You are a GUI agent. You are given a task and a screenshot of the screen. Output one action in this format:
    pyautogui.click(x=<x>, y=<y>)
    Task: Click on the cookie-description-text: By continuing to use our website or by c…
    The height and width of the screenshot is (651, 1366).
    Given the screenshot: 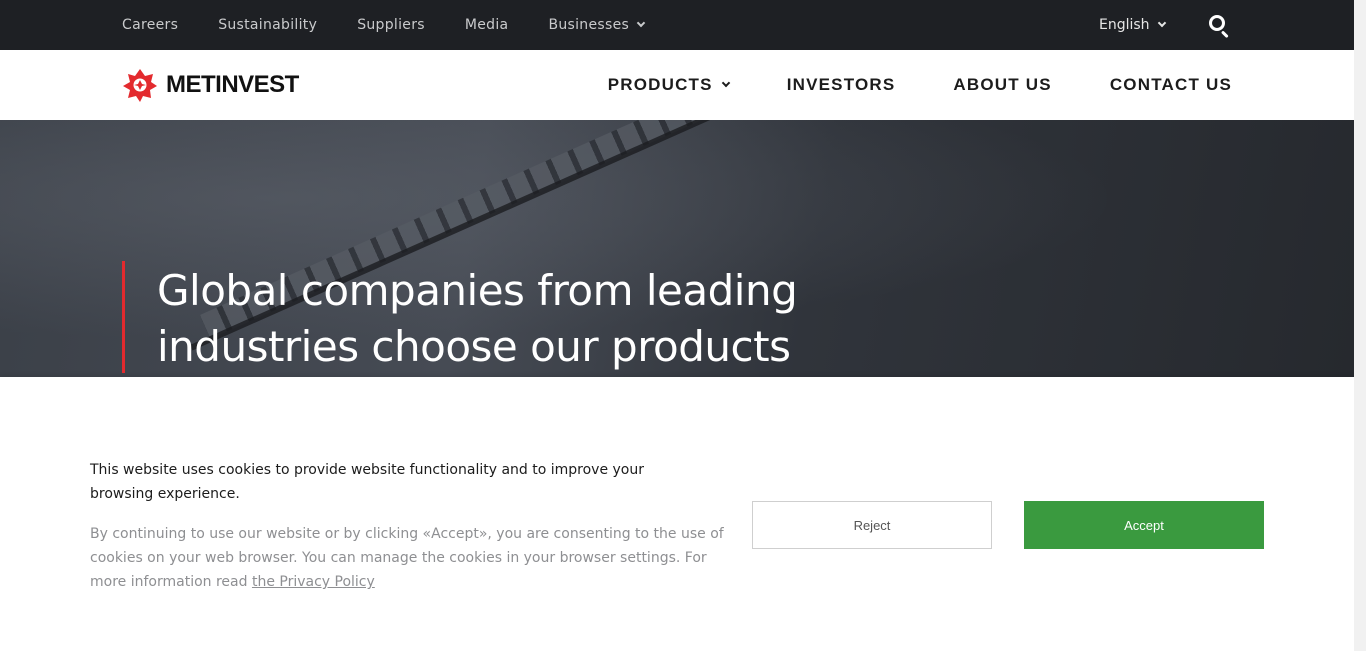 What is the action you would take?
    pyautogui.click(x=407, y=558)
    